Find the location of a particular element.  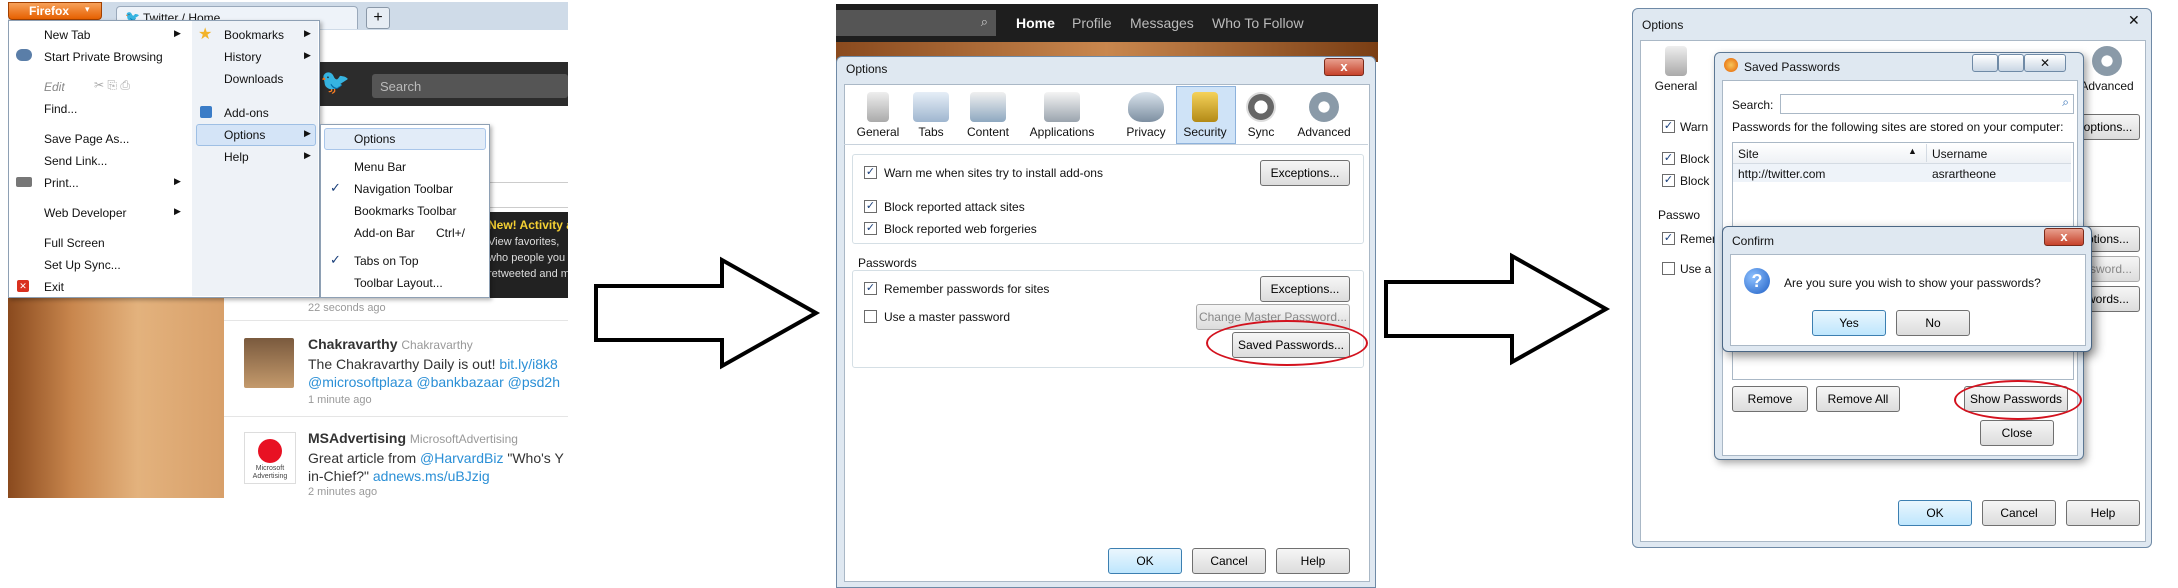

submenu-options: Options is located at coordinates (374, 139).